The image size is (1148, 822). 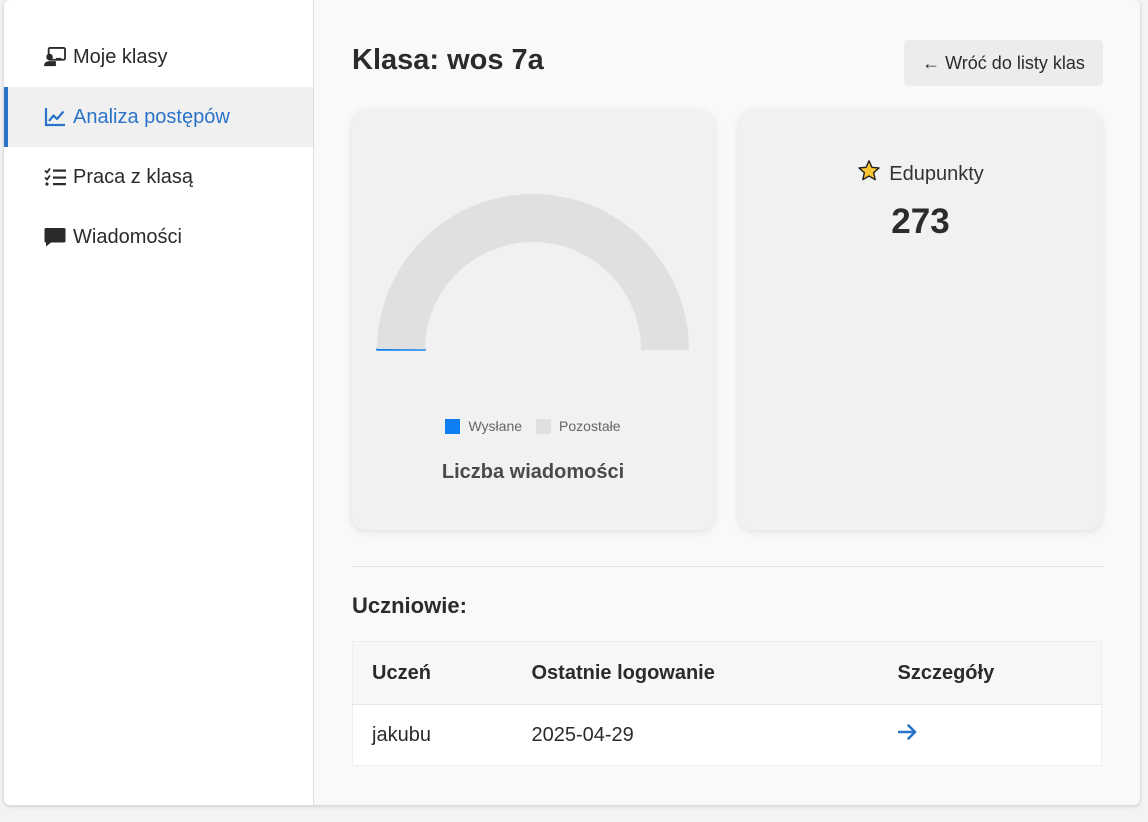 What do you see at coordinates (990, 673) in the screenshot?
I see `column-header-details: Szczegóły` at bounding box center [990, 673].